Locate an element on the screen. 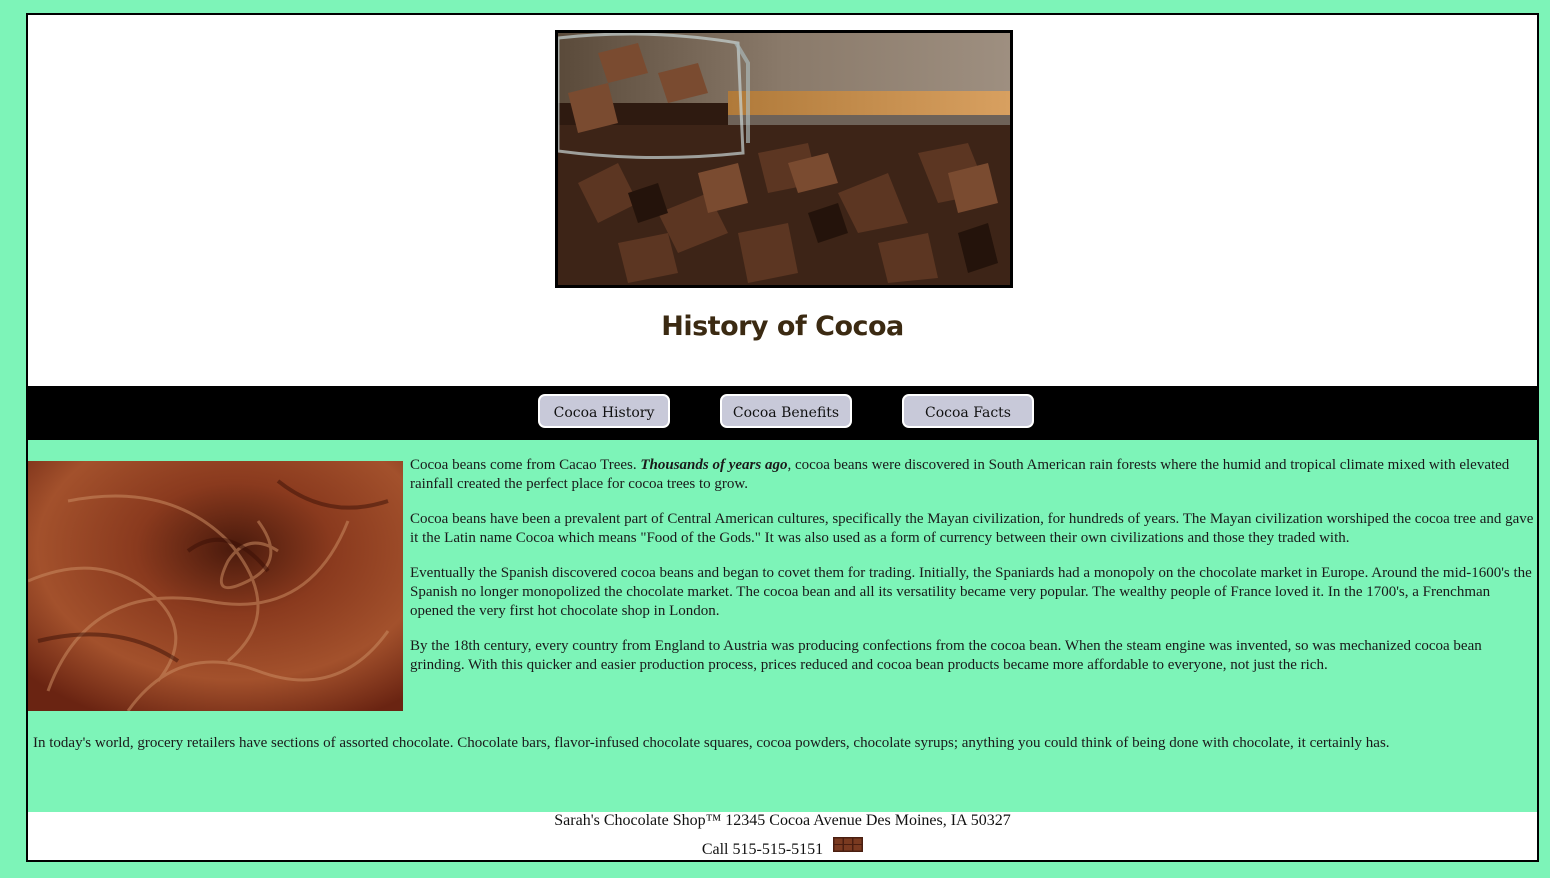  paragraph-1-emphasis: Thousands of years ago is located at coordinates (714, 465).